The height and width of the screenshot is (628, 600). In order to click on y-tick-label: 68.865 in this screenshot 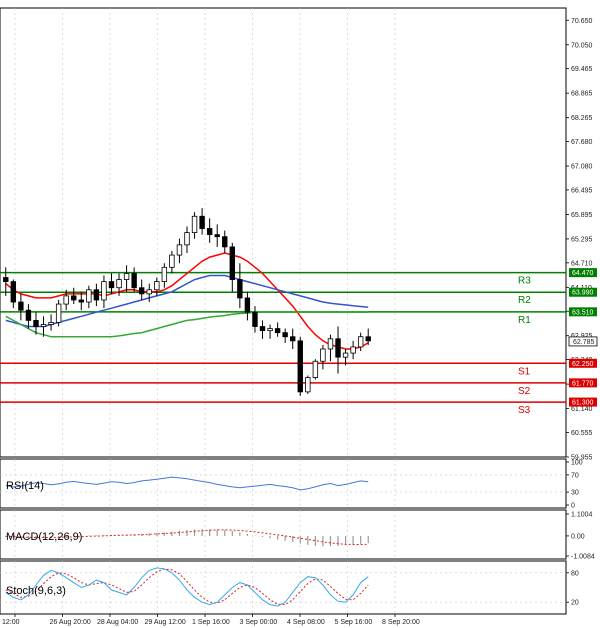, I will do `click(582, 94)`.